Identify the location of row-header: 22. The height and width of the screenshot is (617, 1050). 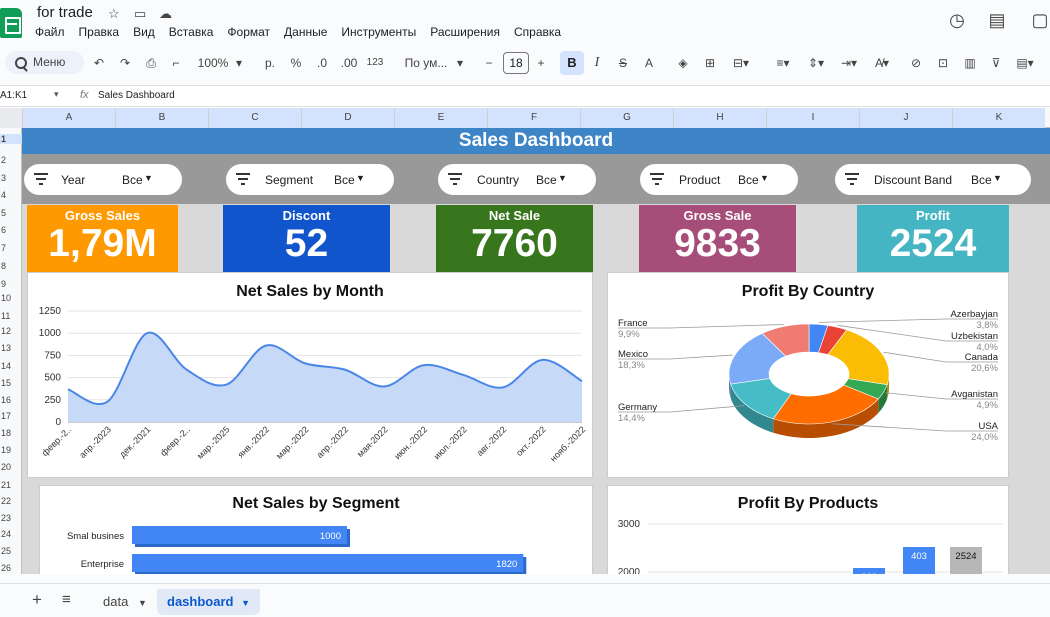
(11, 501).